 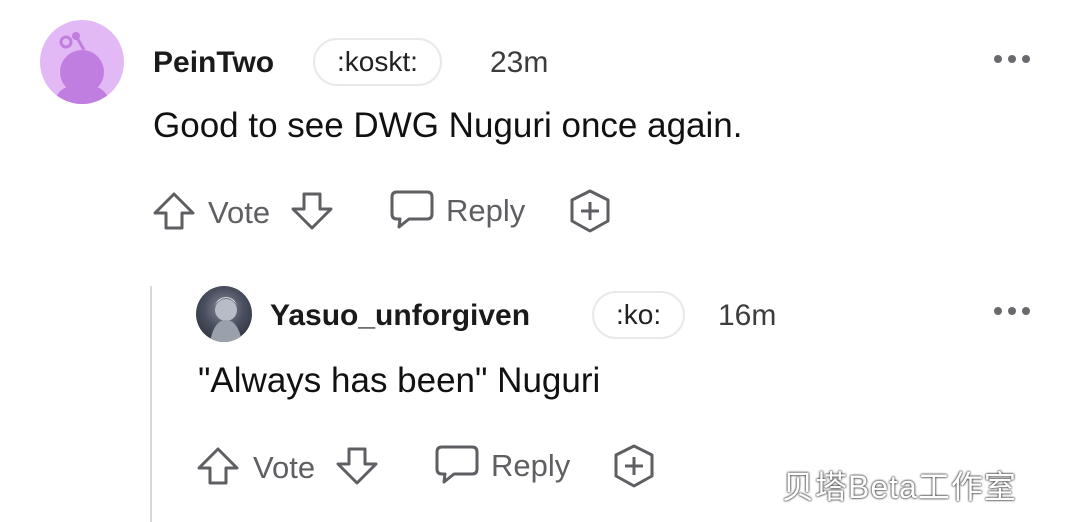 I want to click on snoo-avatar-icon, so click(x=82, y=68).